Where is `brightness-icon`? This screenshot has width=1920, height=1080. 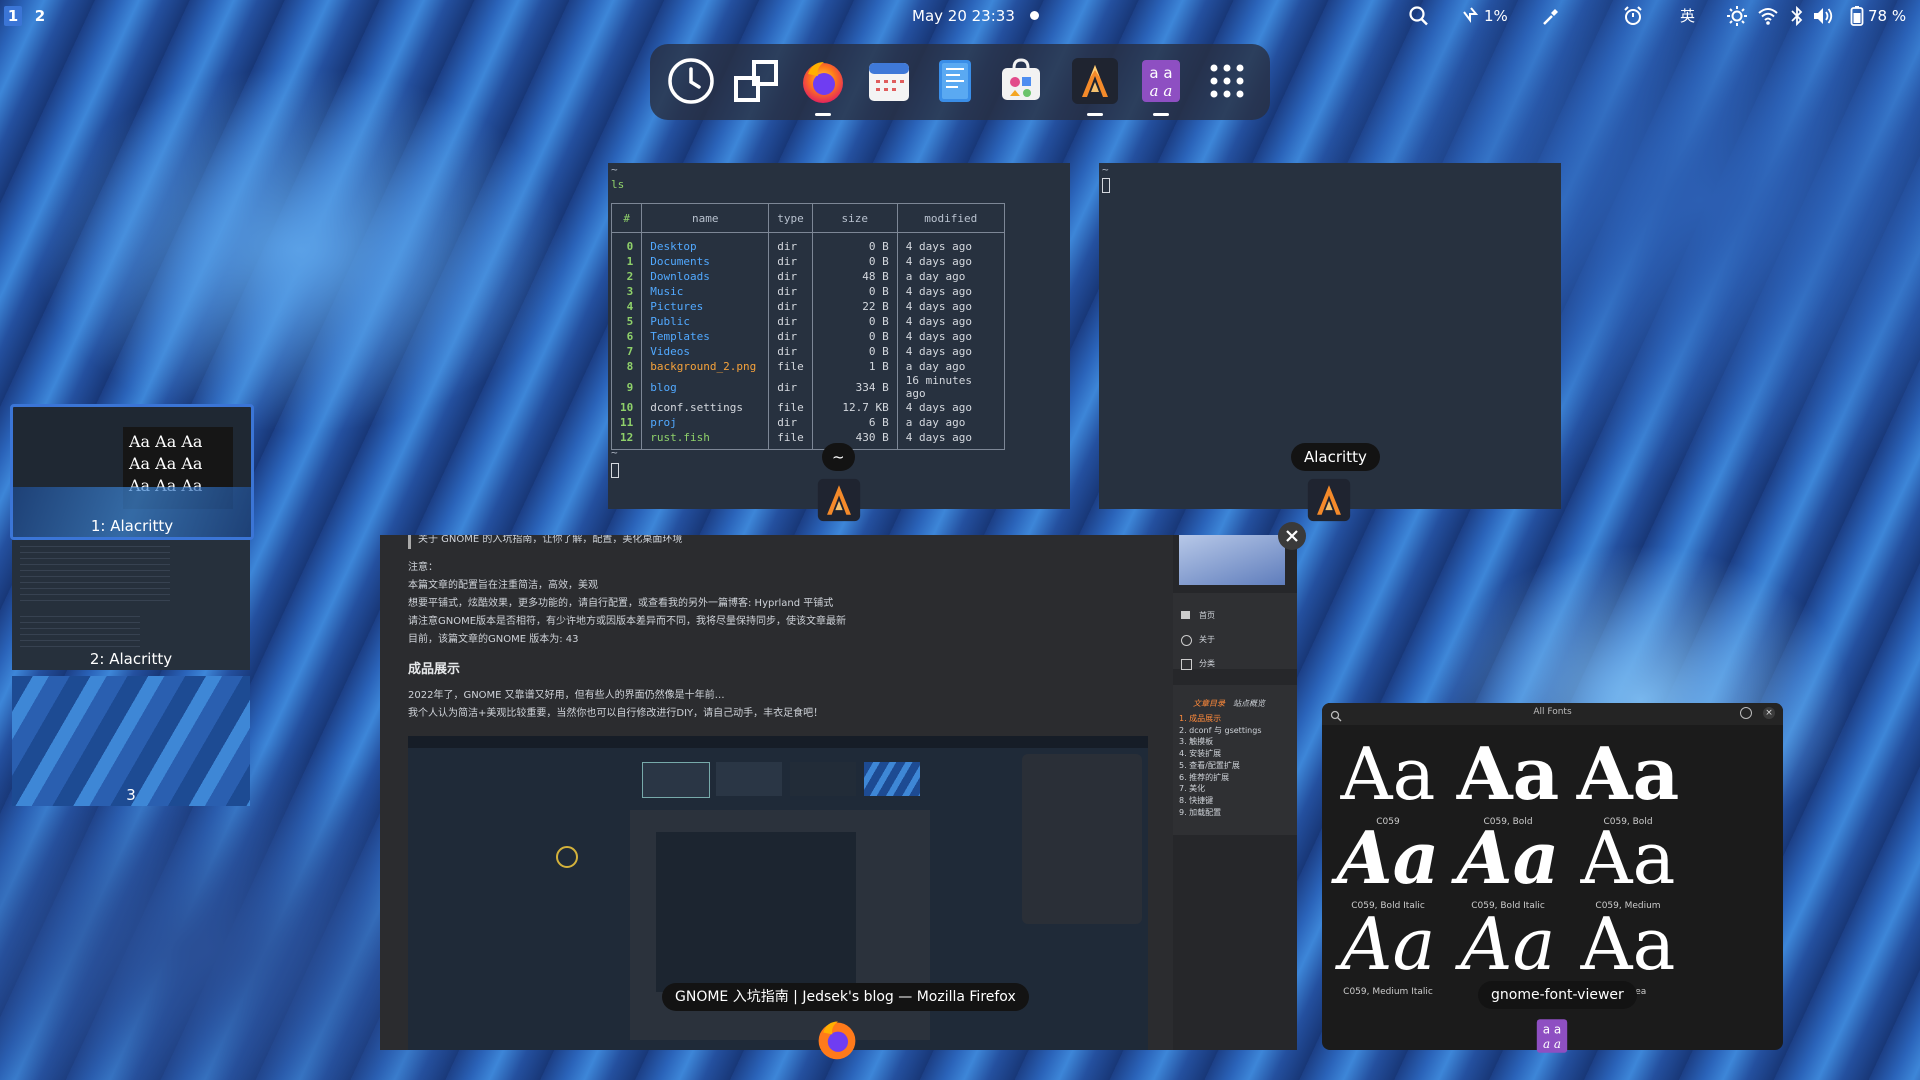
brightness-icon is located at coordinates (1737, 16).